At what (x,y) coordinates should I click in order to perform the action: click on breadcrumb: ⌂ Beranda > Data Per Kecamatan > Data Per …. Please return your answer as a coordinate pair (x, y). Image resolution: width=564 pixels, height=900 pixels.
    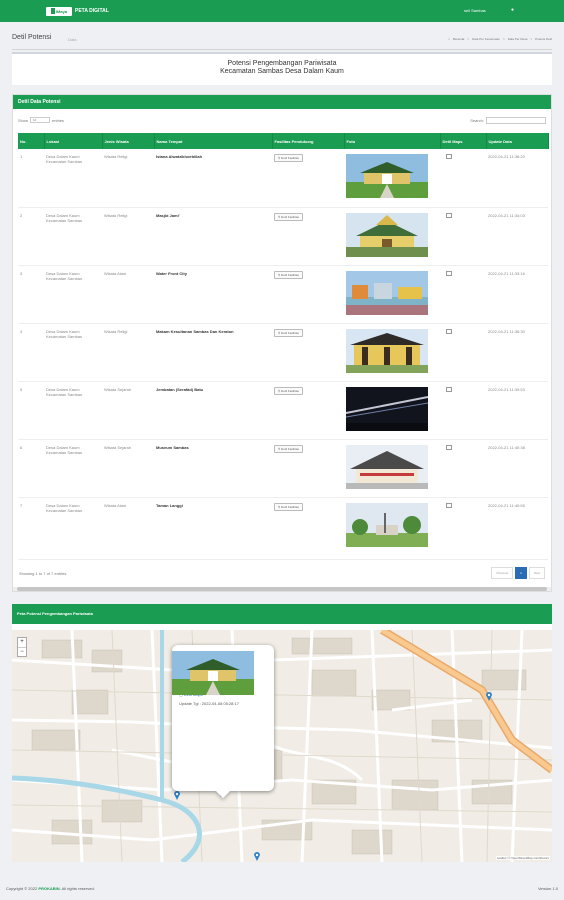
    Looking at the image, I should click on (500, 39).